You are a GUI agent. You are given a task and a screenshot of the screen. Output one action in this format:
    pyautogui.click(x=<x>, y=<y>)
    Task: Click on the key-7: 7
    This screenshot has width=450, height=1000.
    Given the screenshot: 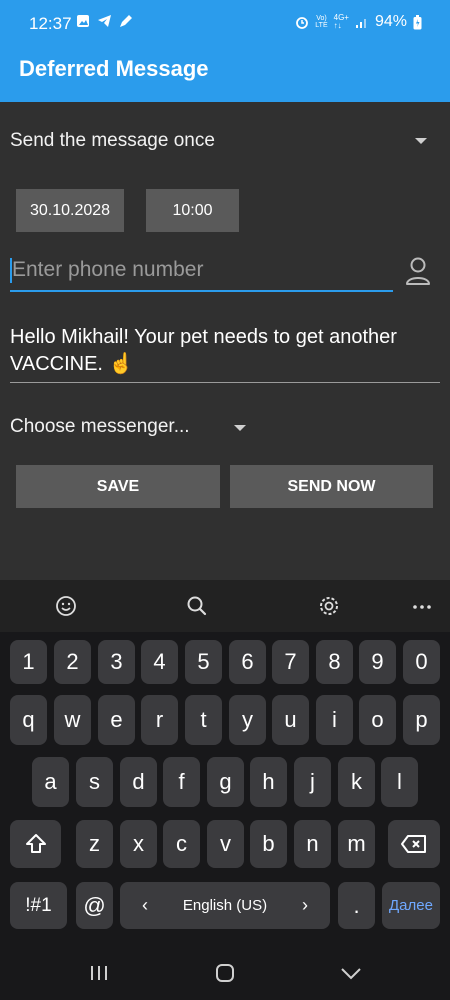 What is the action you would take?
    pyautogui.click(x=290, y=662)
    